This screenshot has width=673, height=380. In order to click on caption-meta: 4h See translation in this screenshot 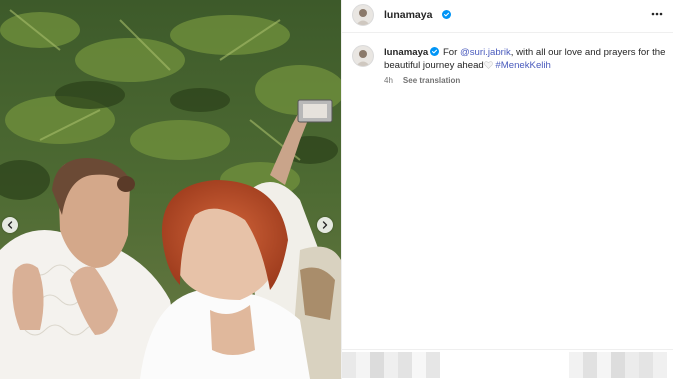, I will do `click(427, 80)`.